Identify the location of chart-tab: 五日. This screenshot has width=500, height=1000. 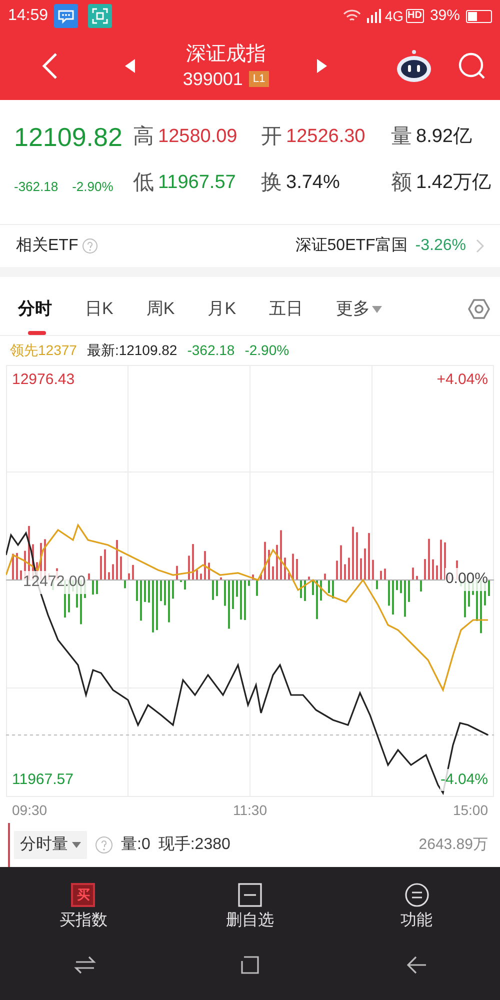
(286, 309).